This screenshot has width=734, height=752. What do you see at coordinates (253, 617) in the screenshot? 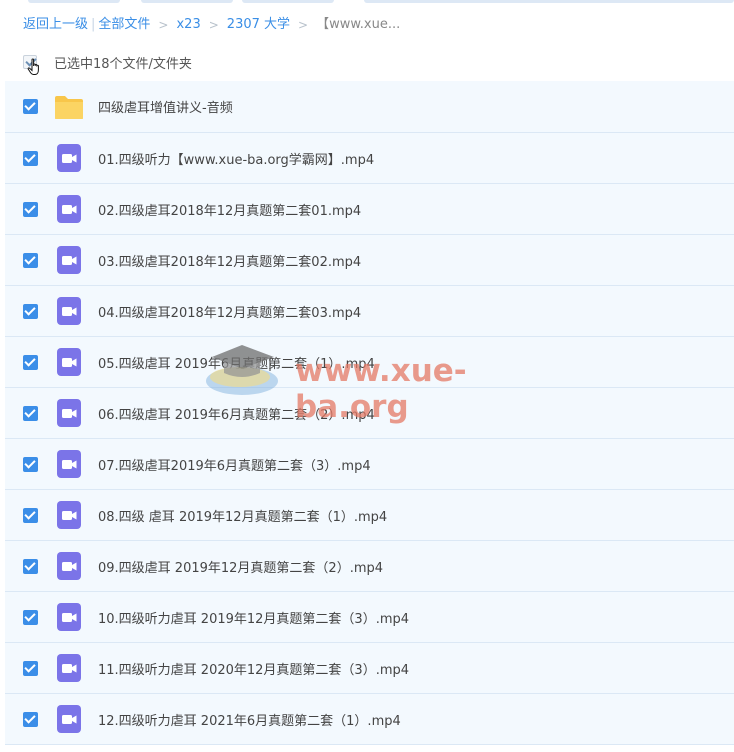
I see `file-name: 10.四级听力虐耳 2019年12月真题第二套（3）.mp4` at bounding box center [253, 617].